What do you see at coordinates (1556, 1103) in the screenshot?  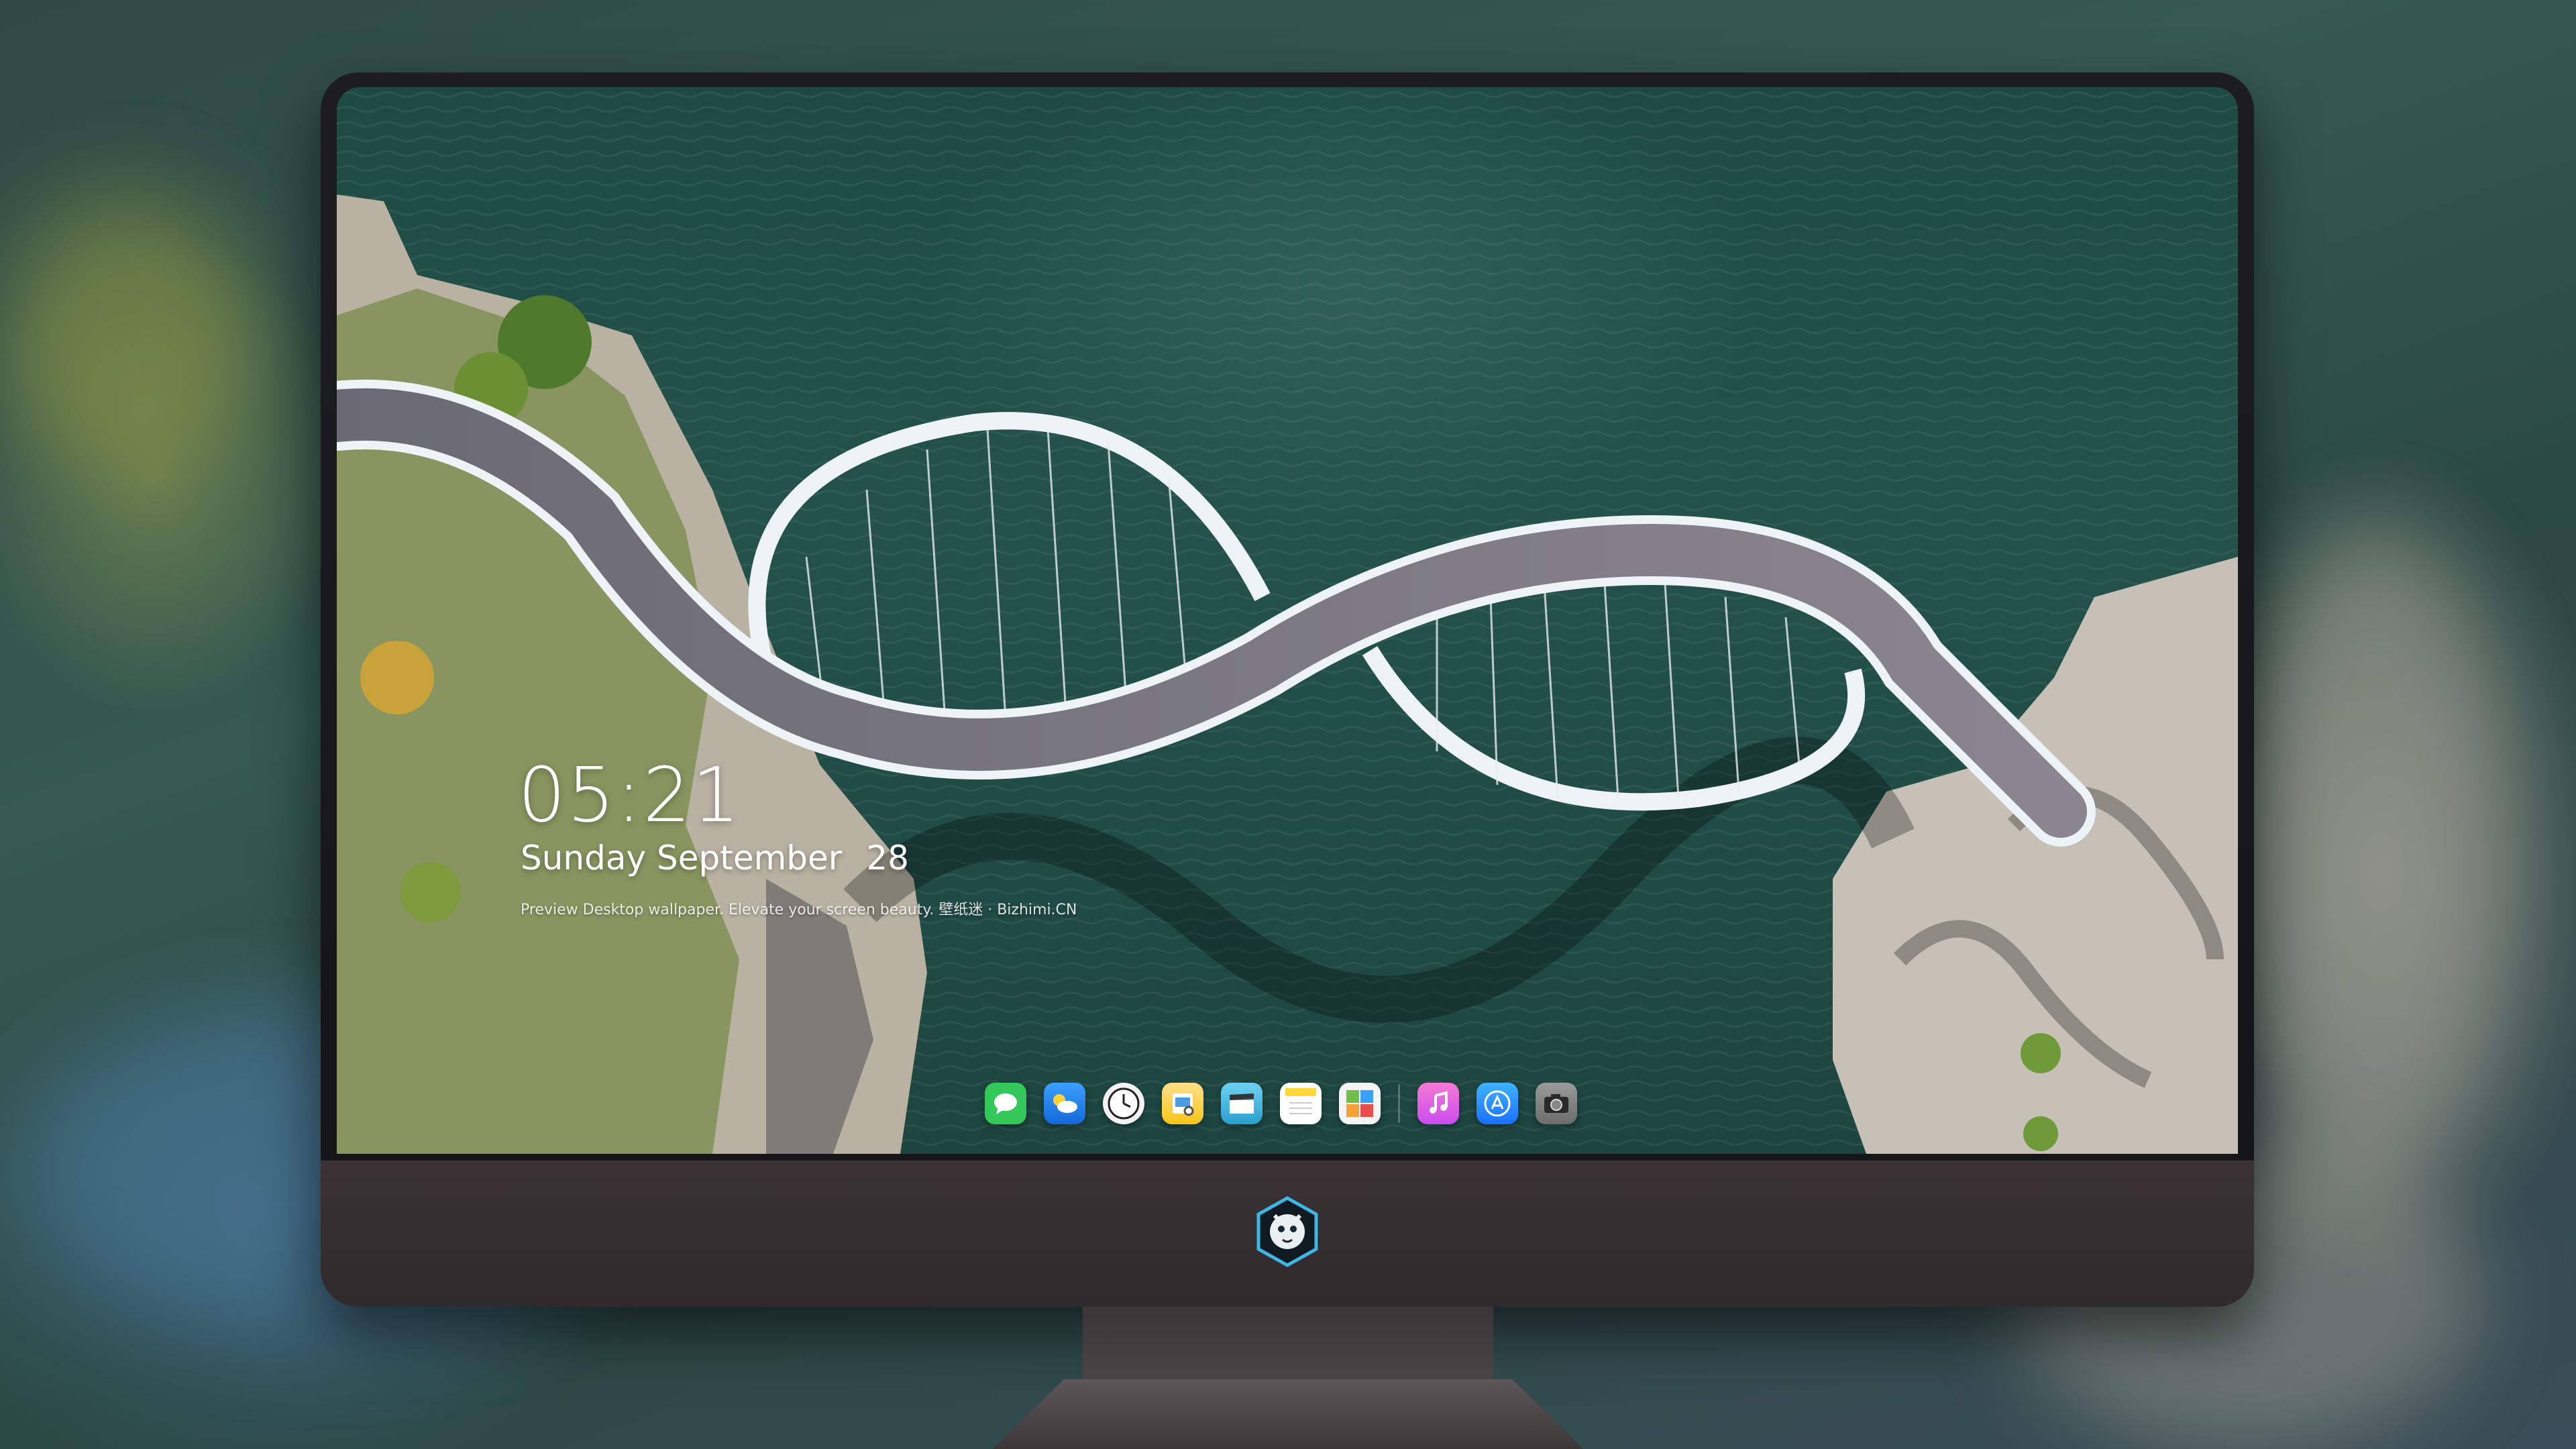 I see `camera-icon` at bounding box center [1556, 1103].